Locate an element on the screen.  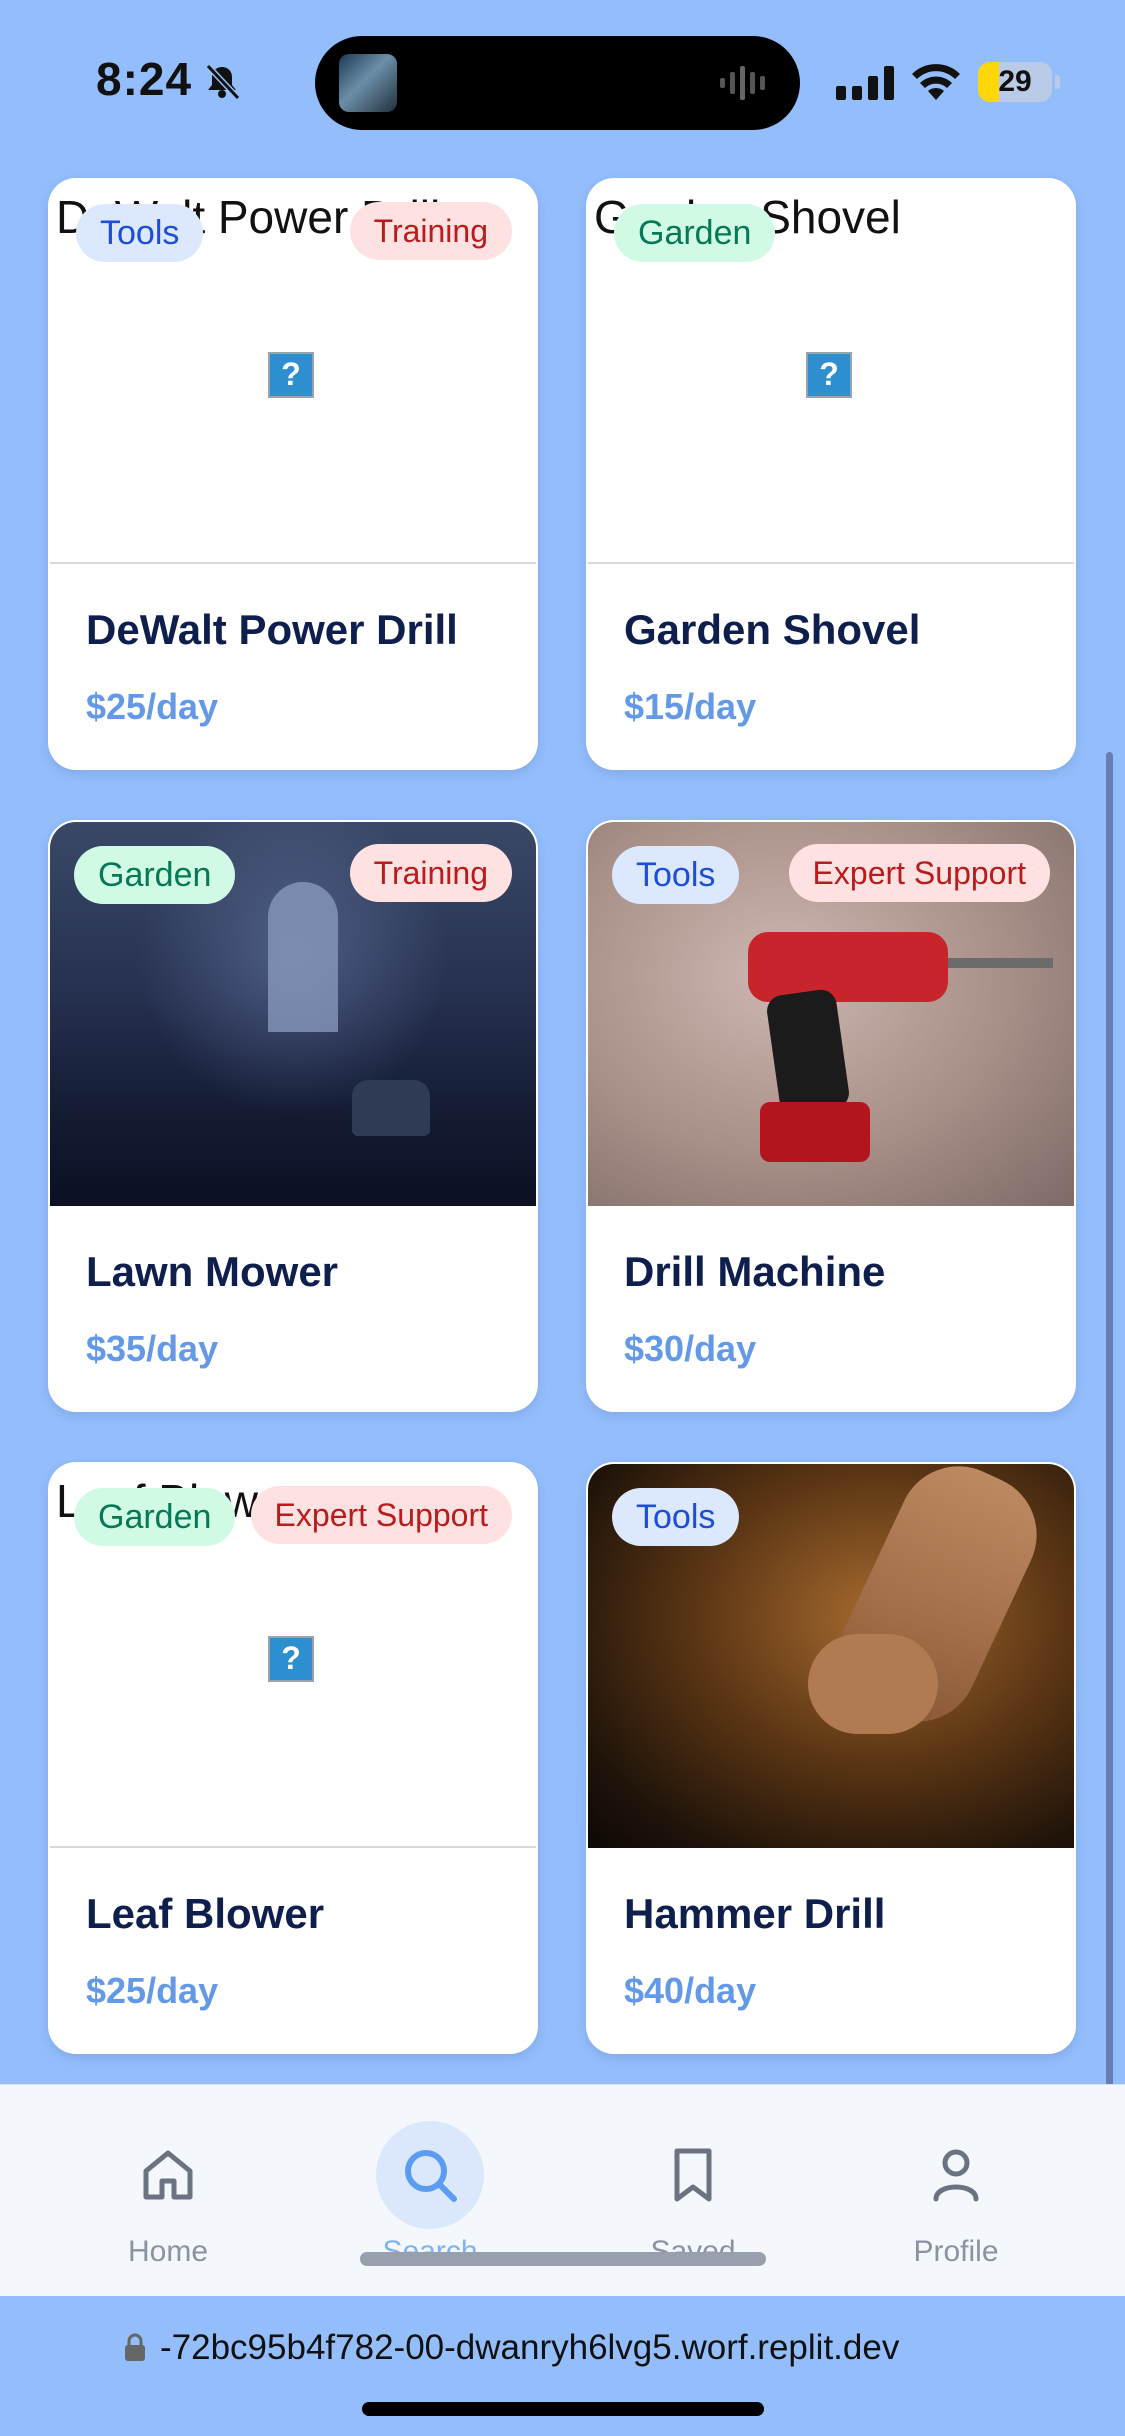
product-title: Leaf Blower is located at coordinates (205, 1913).